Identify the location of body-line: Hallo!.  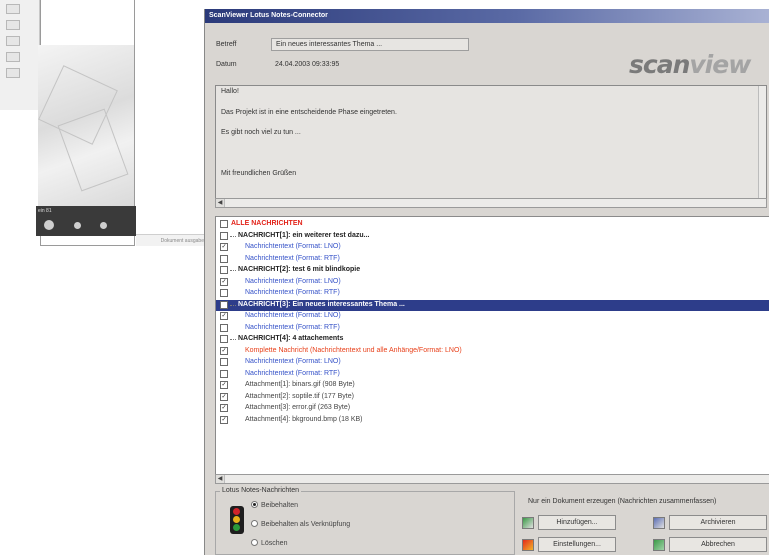
(230, 91).